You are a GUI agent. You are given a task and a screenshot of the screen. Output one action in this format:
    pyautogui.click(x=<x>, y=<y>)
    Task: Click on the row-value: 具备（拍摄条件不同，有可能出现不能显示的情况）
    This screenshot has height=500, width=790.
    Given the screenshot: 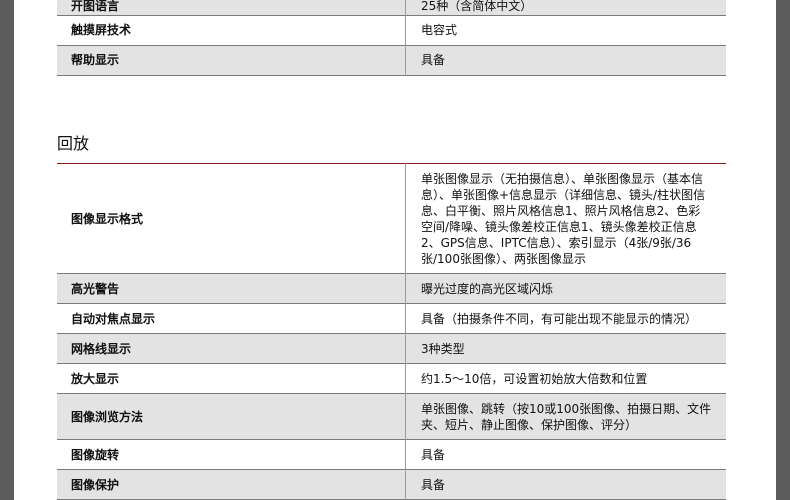 What is the action you would take?
    pyautogui.click(x=559, y=318)
    